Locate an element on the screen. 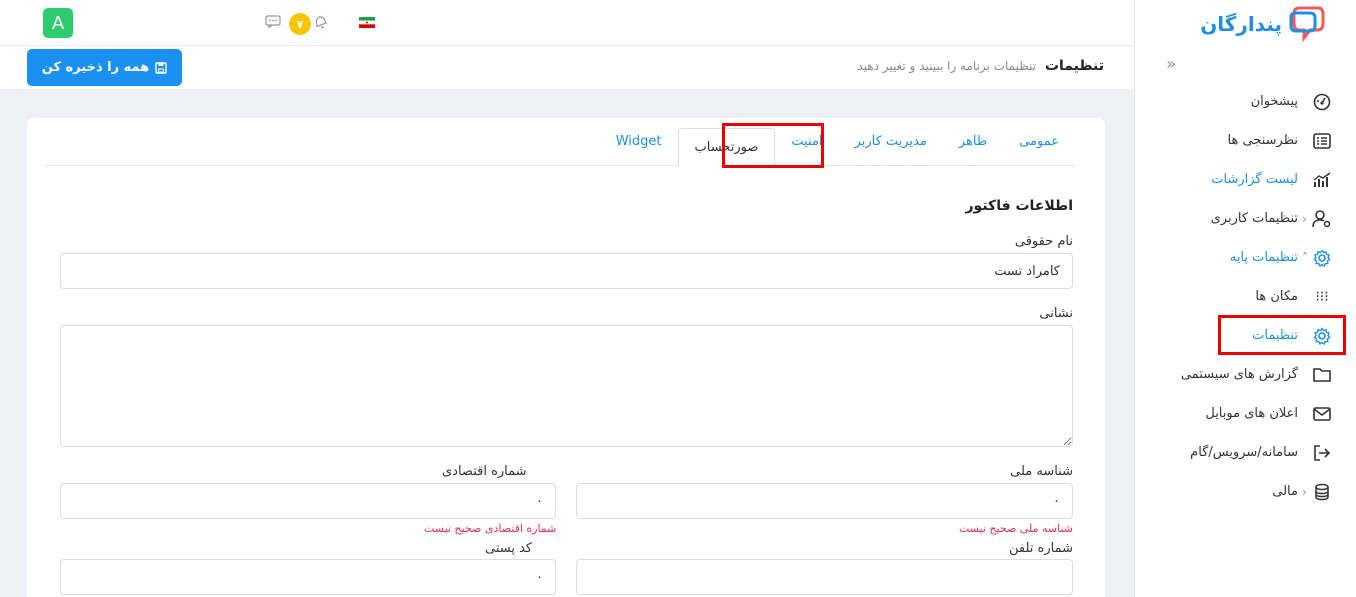 This screenshot has height=597, width=1356. sidebar-item-services: سامانه/سرویس/گام is located at coordinates (1245, 452).